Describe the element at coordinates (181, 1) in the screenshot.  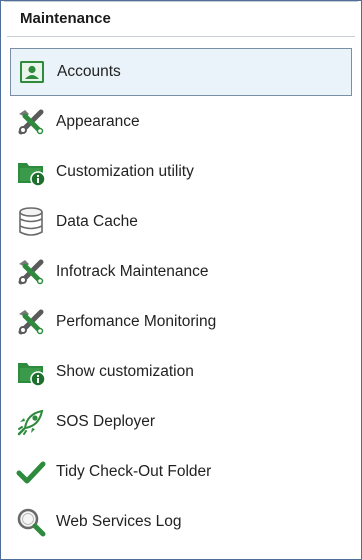
I see `panel-top-edge` at that location.